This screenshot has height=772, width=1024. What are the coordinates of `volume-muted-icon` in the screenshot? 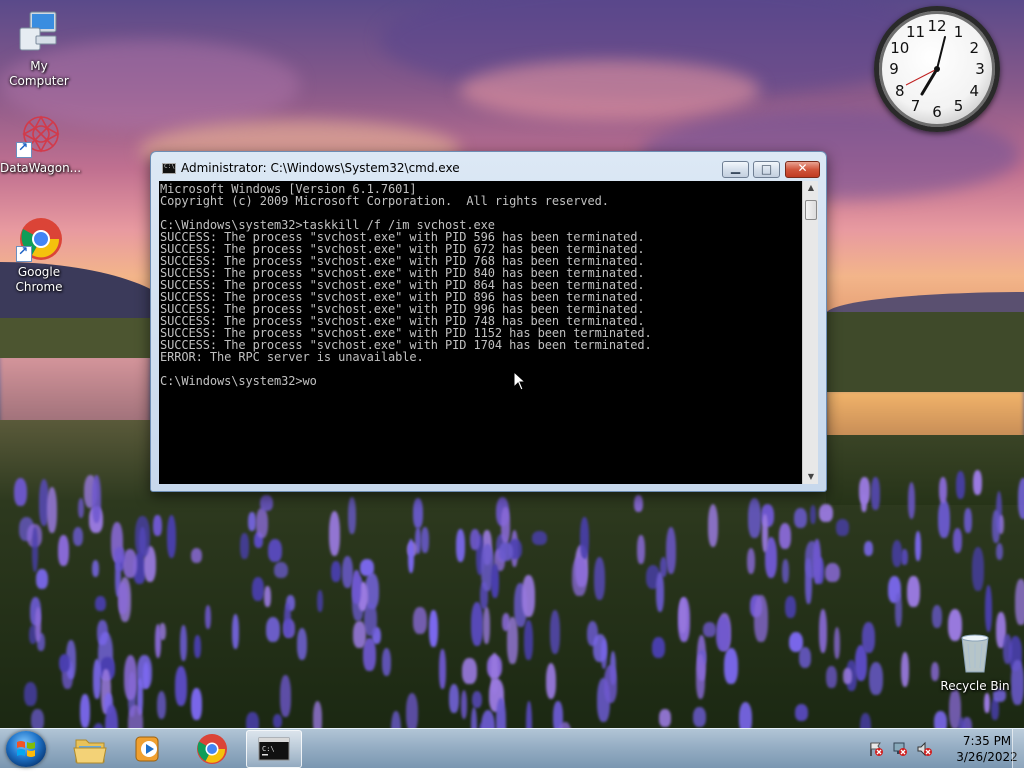 It's located at (924, 749).